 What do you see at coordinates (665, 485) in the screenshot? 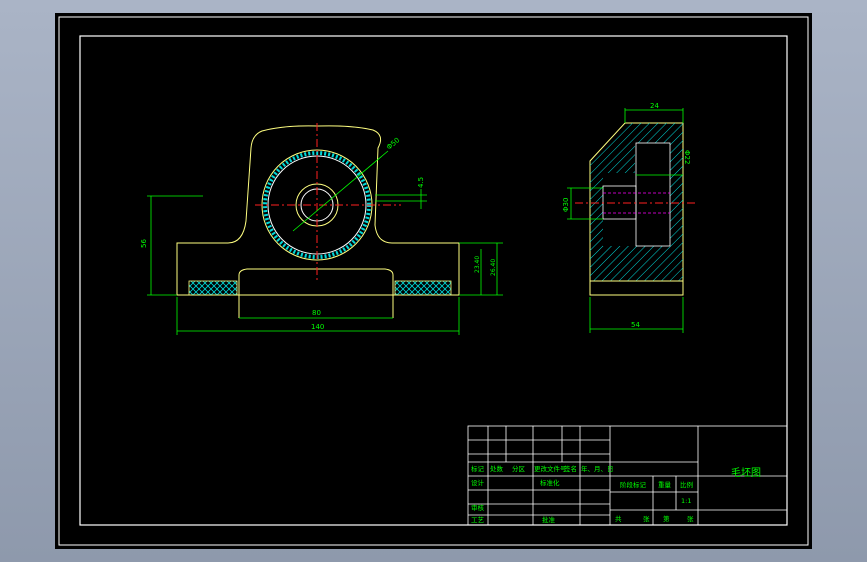
I see `label-weight: 重量` at bounding box center [665, 485].